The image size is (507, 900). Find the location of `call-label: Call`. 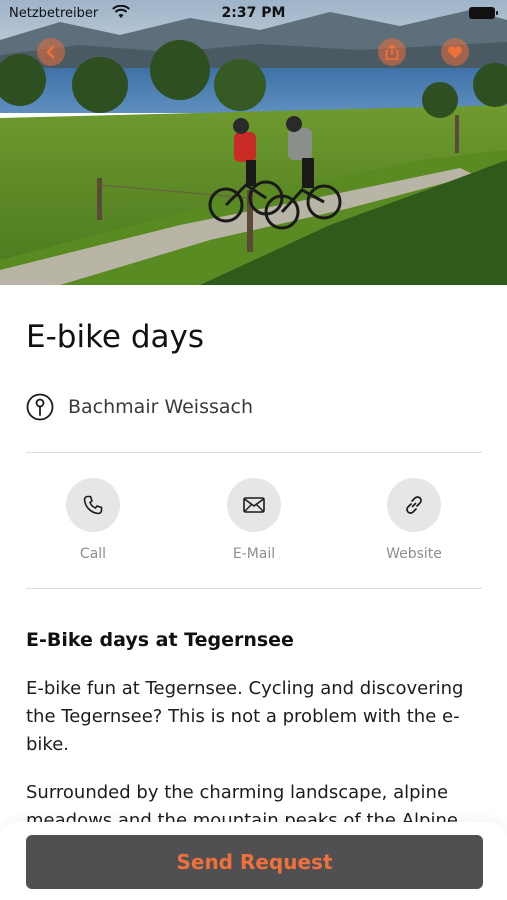

call-label: Call is located at coordinates (93, 554).